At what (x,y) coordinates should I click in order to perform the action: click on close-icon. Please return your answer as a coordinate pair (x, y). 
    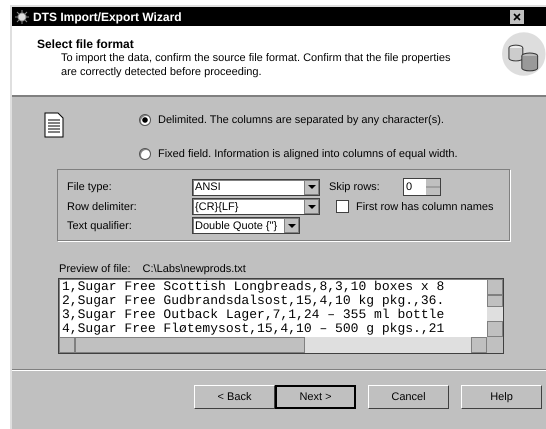
    Looking at the image, I should click on (517, 17).